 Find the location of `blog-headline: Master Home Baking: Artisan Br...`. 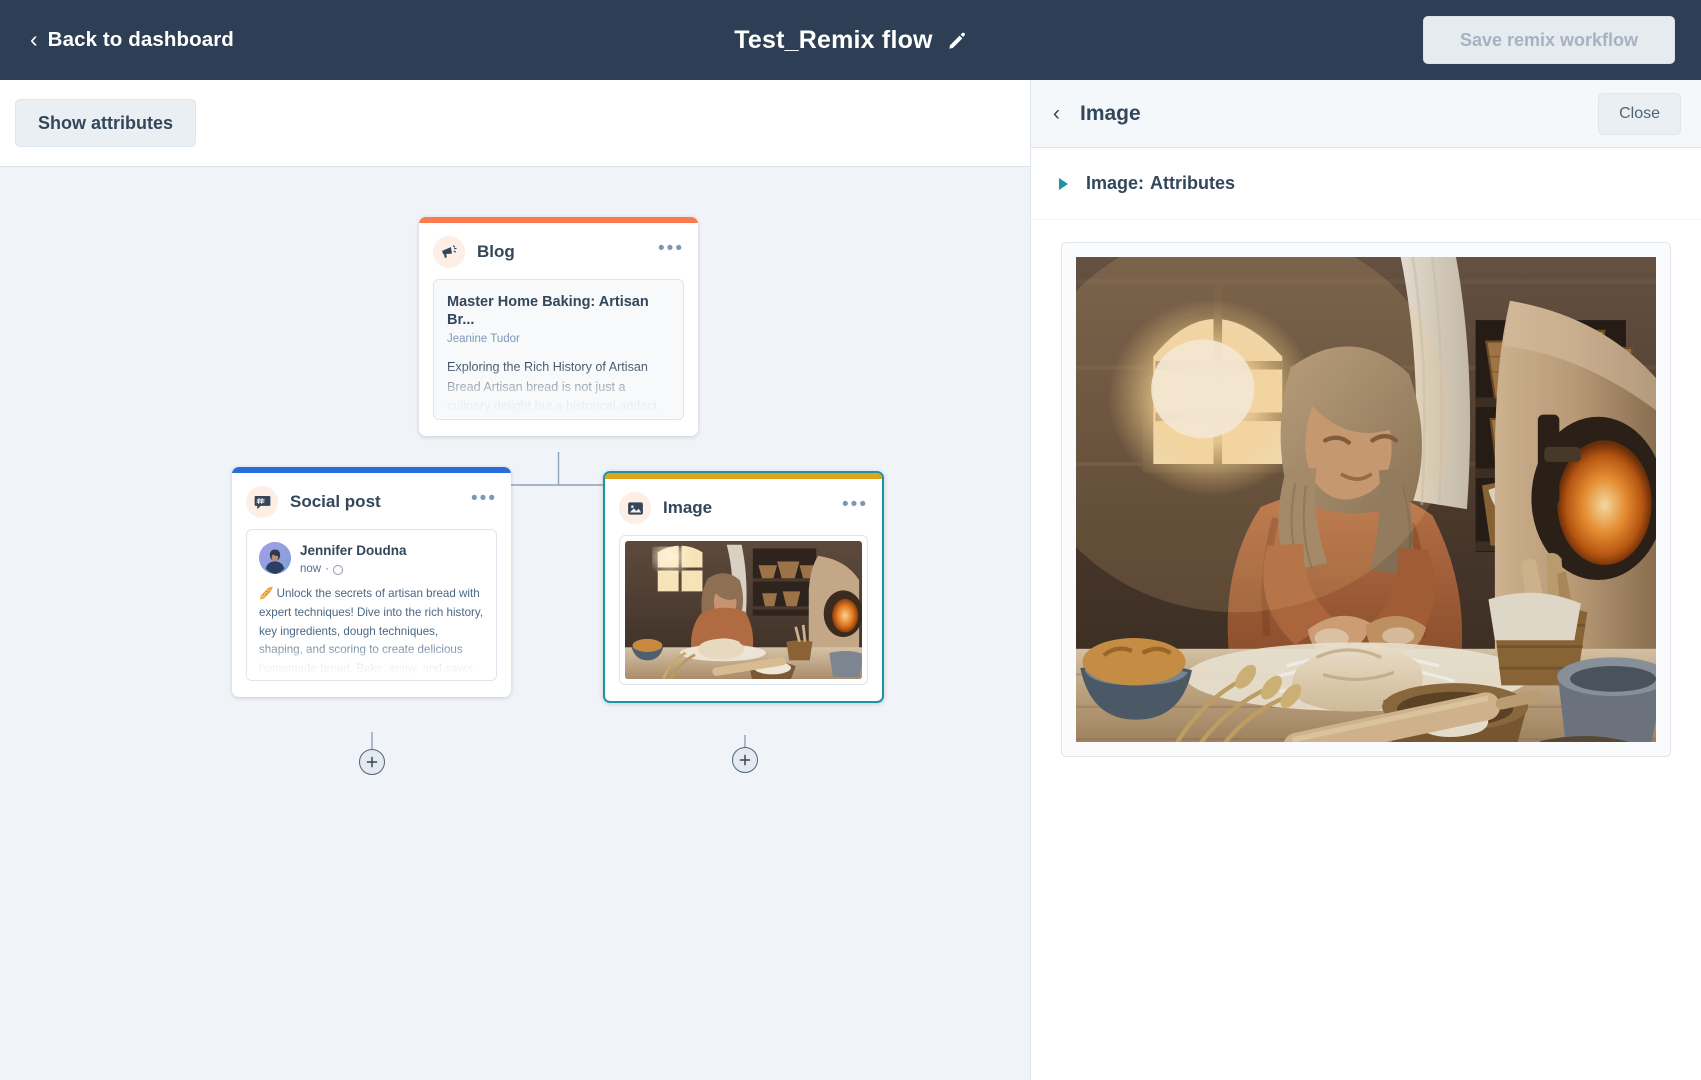

blog-headline: Master Home Baking: Artisan Br... is located at coordinates (548, 311).